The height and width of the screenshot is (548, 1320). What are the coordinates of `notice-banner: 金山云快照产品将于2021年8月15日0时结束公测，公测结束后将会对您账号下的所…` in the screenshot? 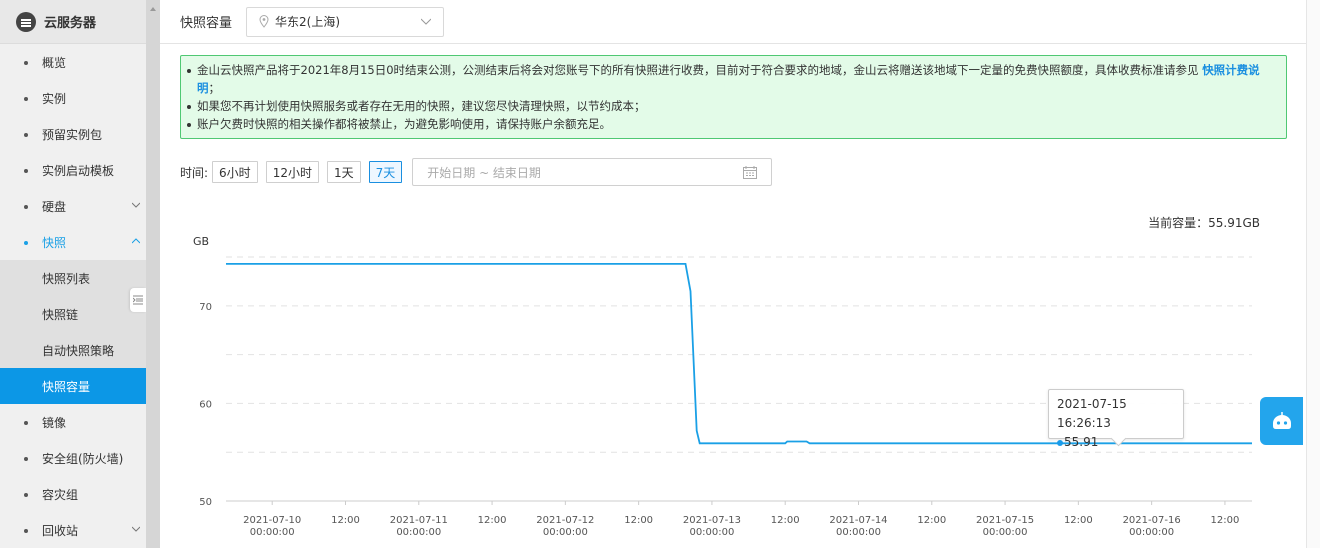 It's located at (733, 97).